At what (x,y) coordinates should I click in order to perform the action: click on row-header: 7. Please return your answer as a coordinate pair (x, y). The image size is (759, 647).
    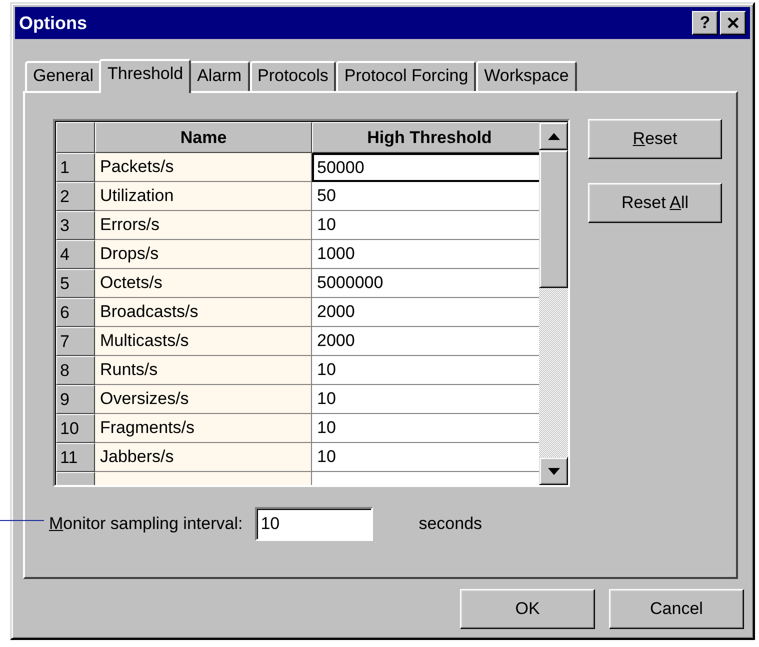
    Looking at the image, I should click on (75, 341).